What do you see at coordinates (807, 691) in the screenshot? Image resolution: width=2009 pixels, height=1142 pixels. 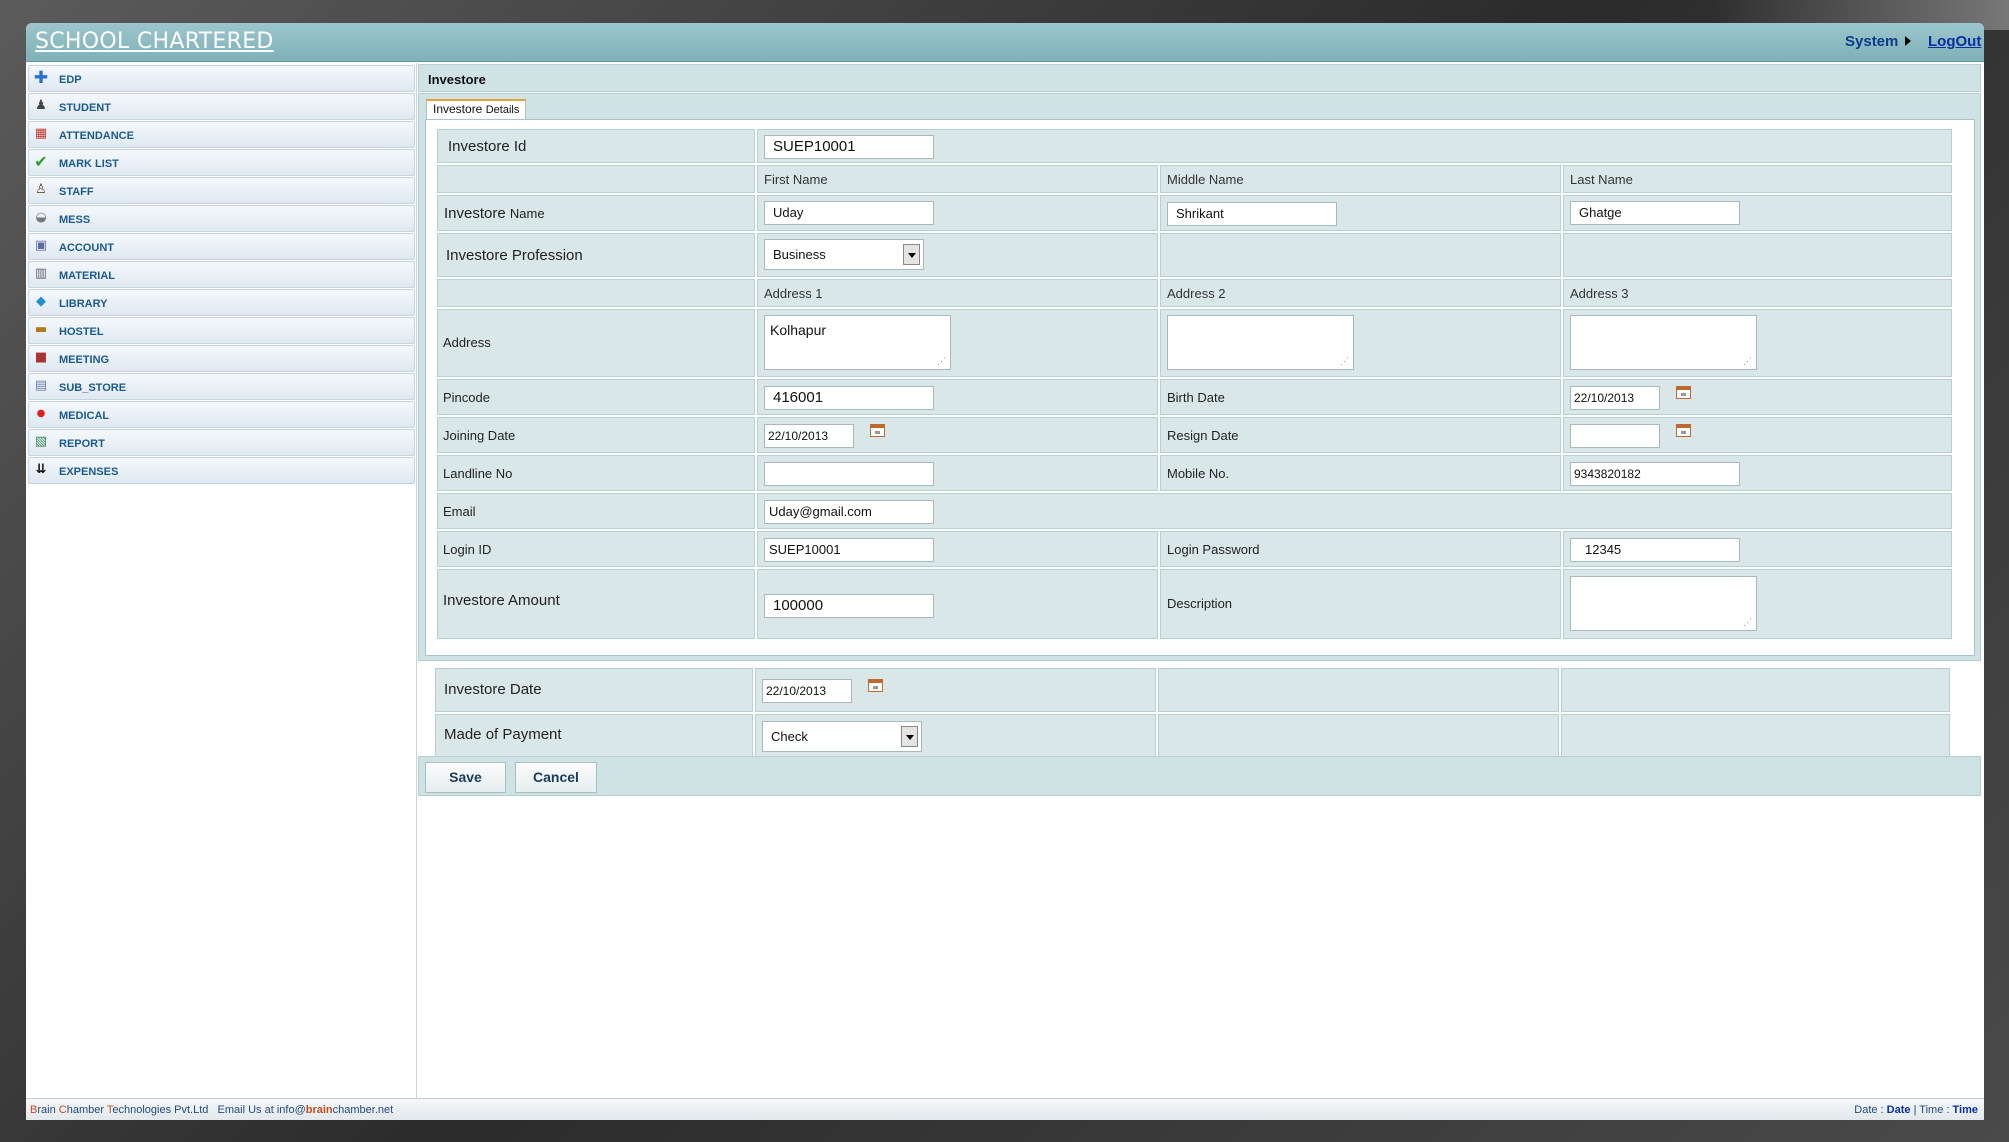 I see `investore-date-field: 22/10/2013` at bounding box center [807, 691].